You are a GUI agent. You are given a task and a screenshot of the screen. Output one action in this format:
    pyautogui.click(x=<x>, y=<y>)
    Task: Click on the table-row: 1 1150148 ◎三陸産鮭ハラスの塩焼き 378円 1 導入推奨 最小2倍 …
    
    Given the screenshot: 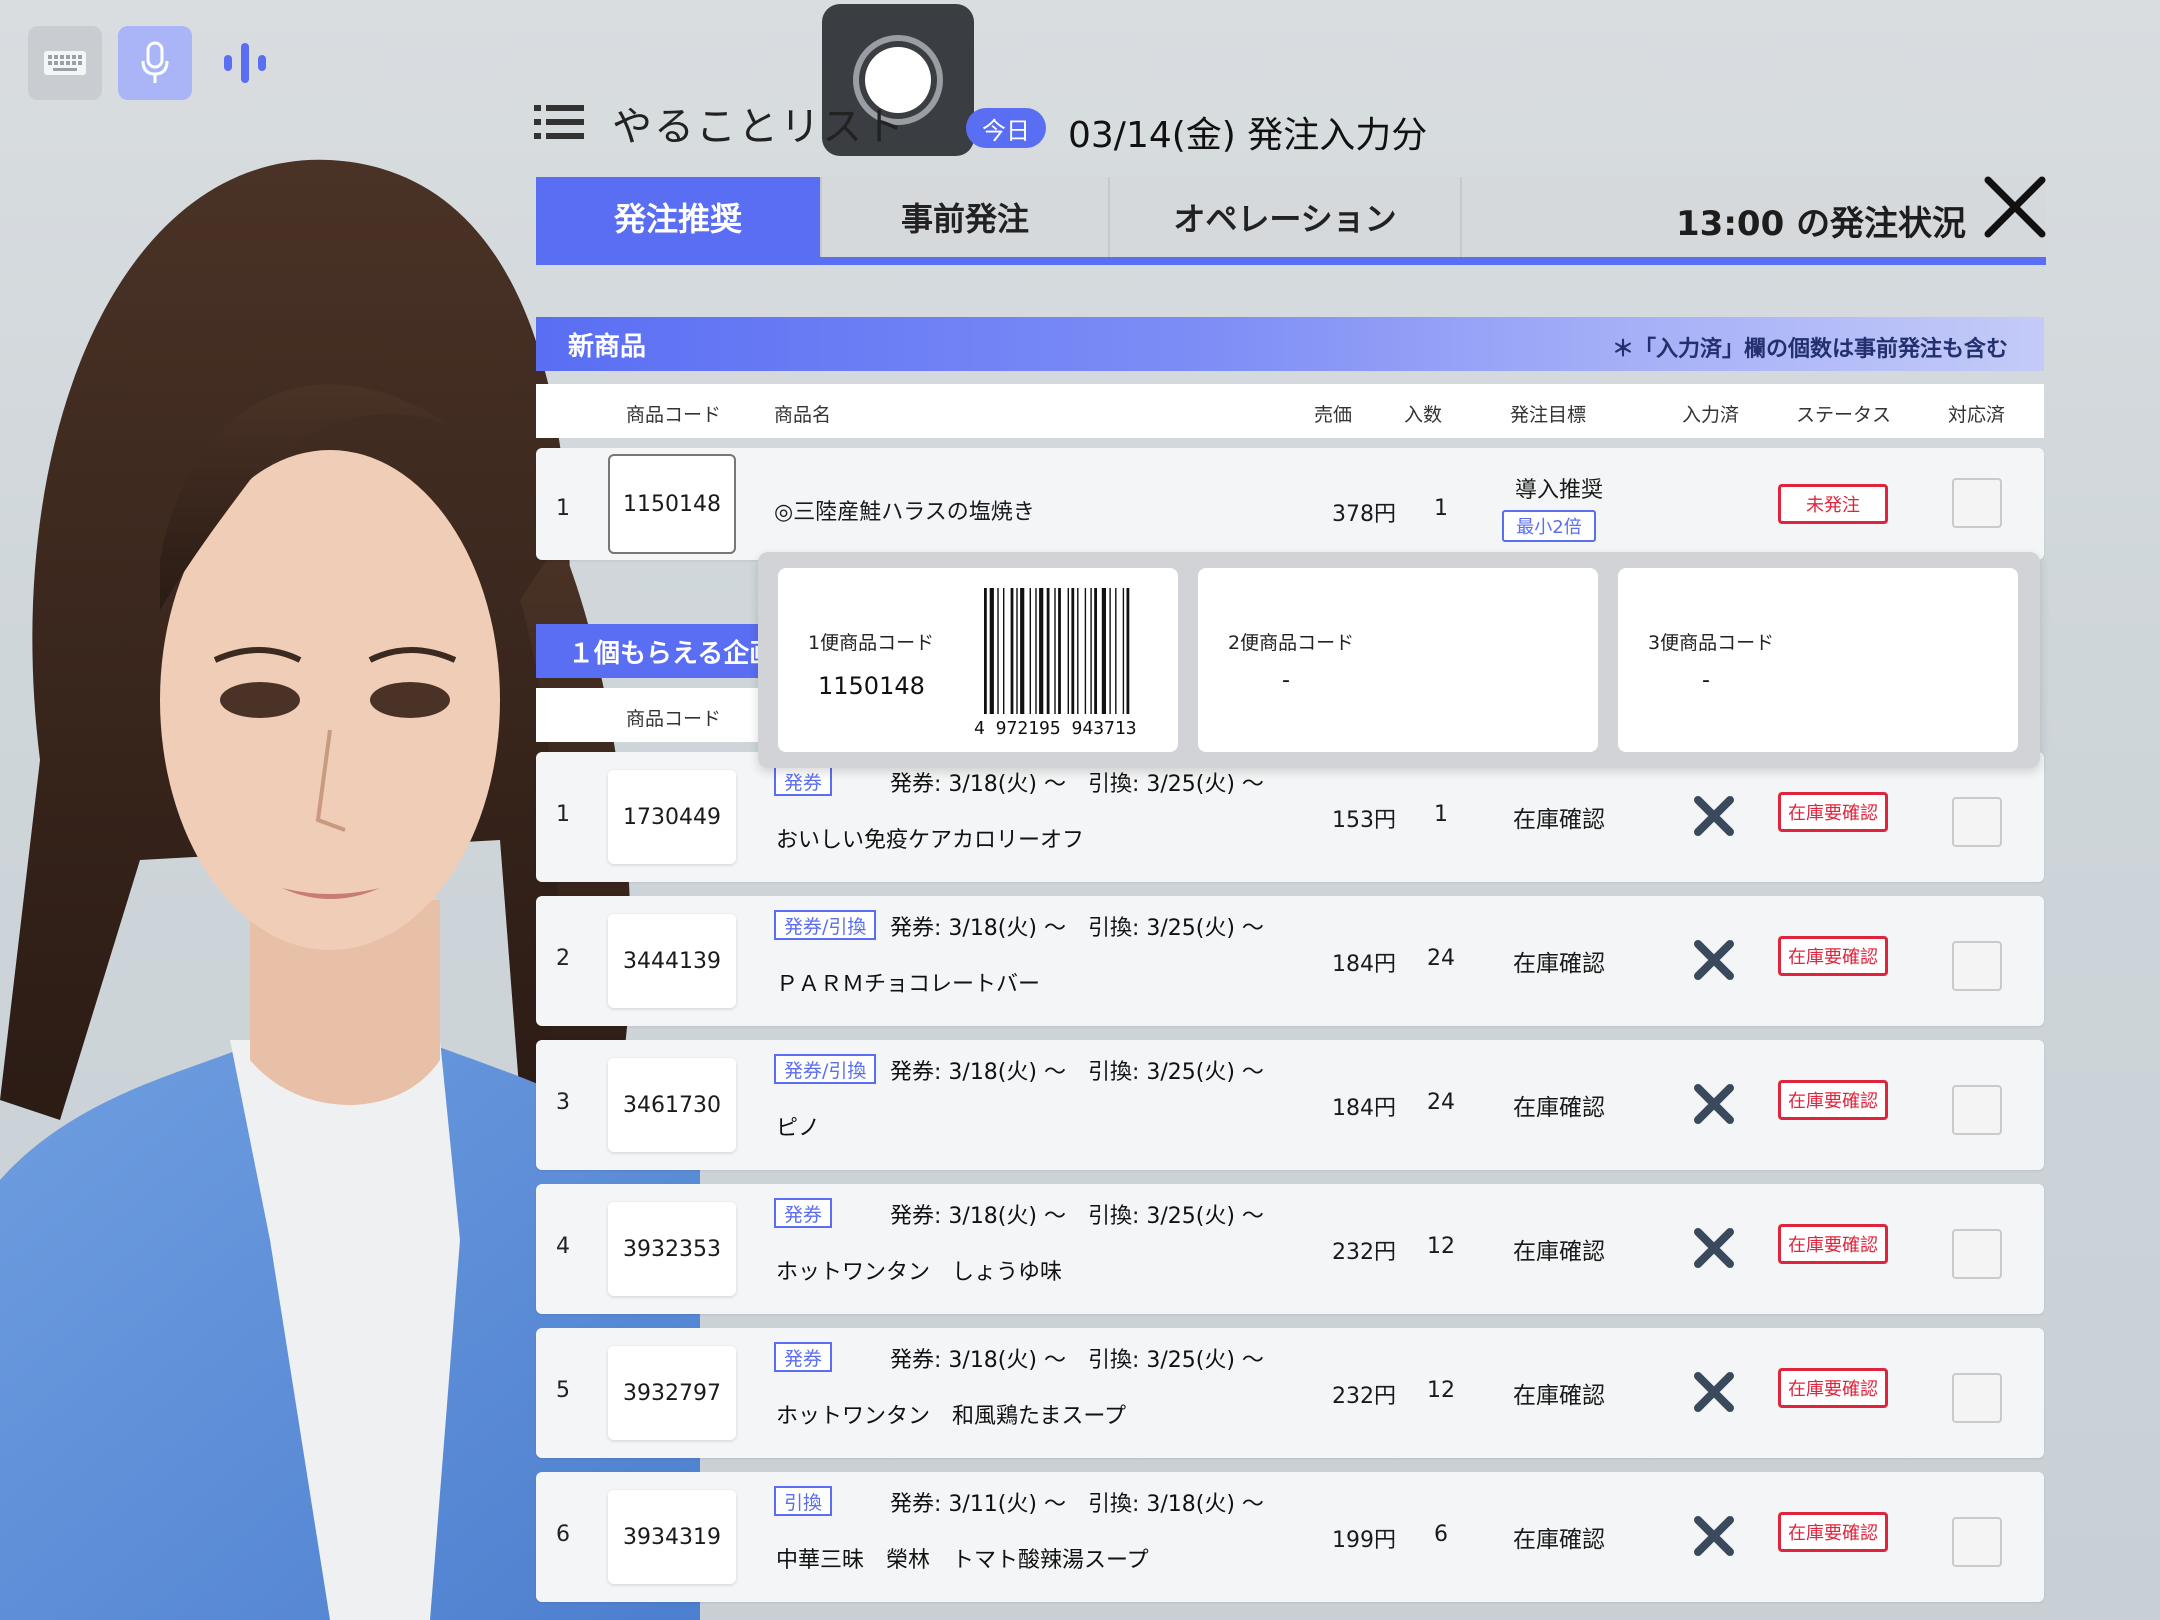 What is the action you would take?
    pyautogui.click(x=1290, y=504)
    